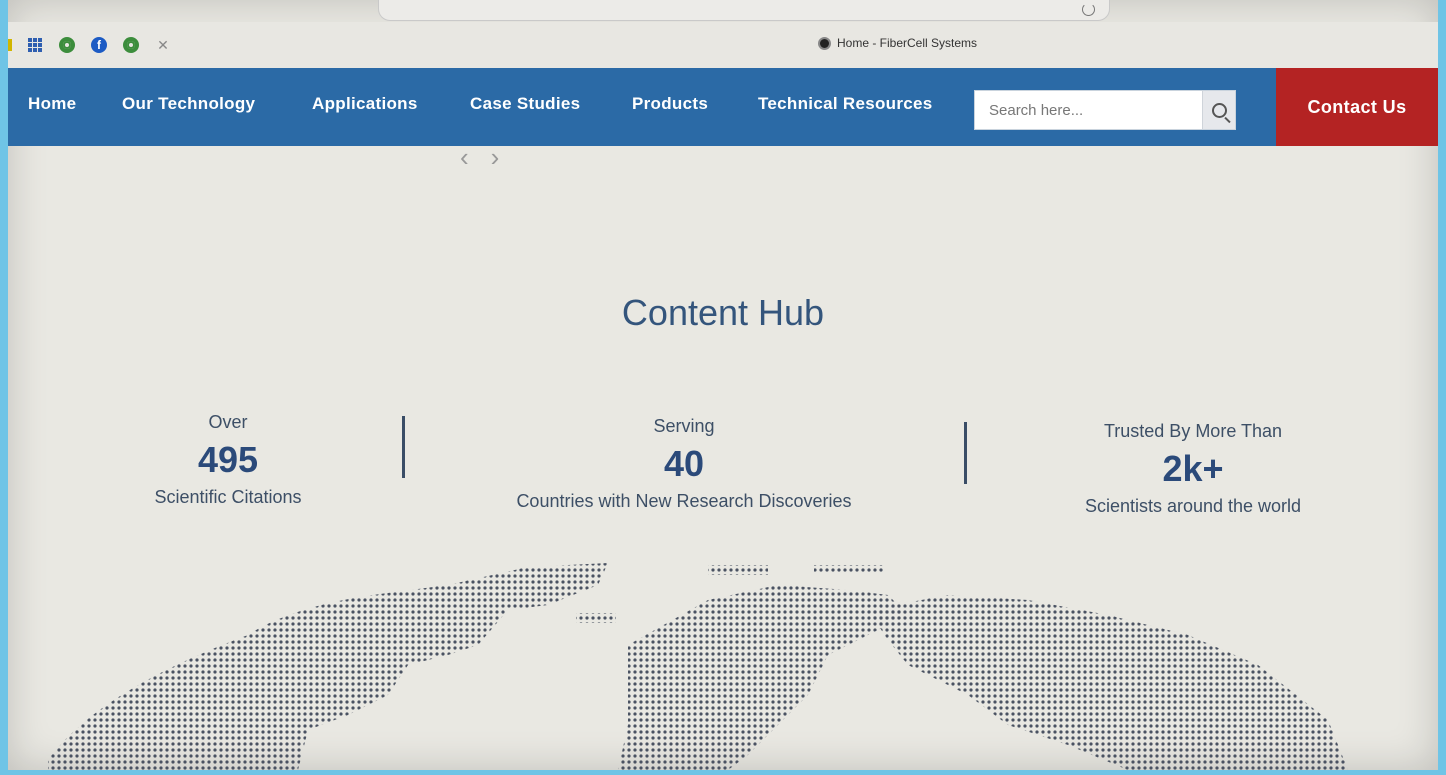 Image resolution: width=1446 pixels, height=775 pixels. I want to click on stat-value: 40, so click(684, 463).